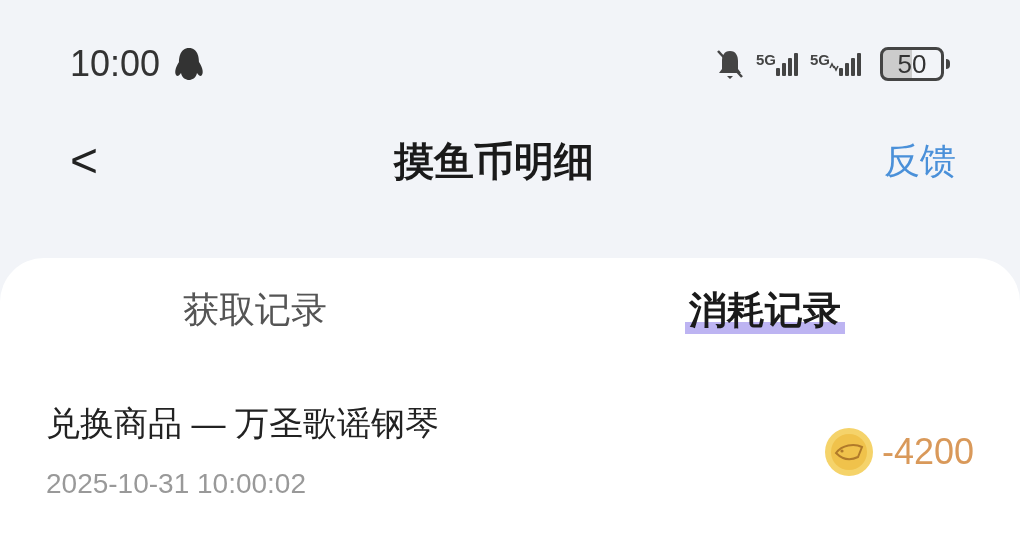  What do you see at coordinates (494, 161) in the screenshot?
I see `page-title: 摸鱼币明细` at bounding box center [494, 161].